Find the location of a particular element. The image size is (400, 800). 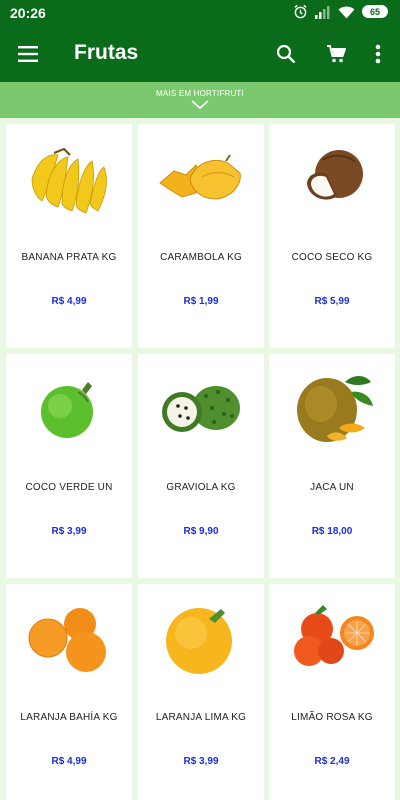

product-name: BANANA PRATA KG is located at coordinates (69, 257).